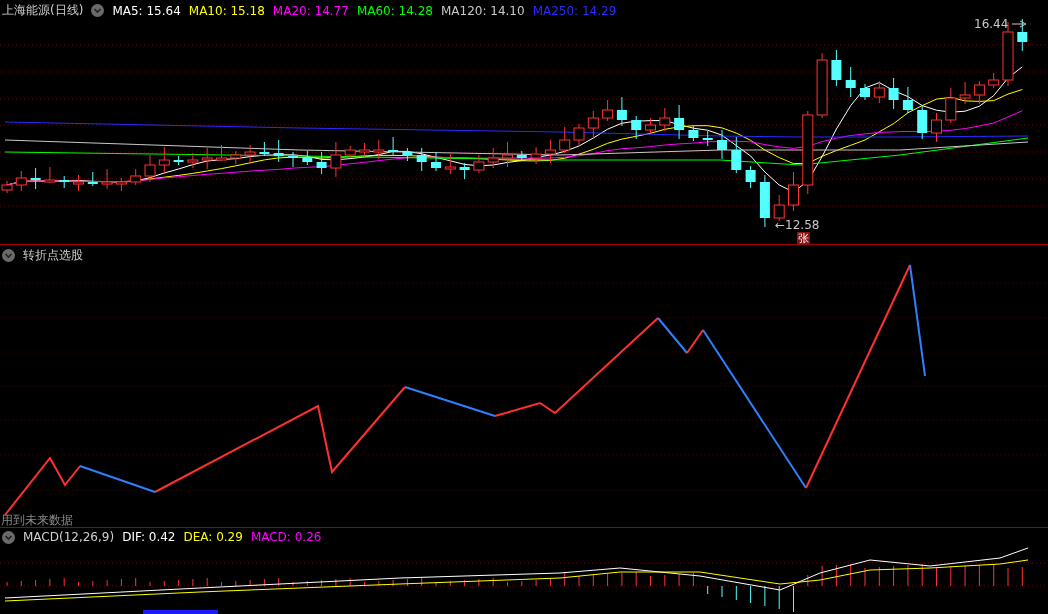 The width and height of the screenshot is (1048, 614). What do you see at coordinates (37, 520) in the screenshot?
I see `warning-note: 用到未来数据` at bounding box center [37, 520].